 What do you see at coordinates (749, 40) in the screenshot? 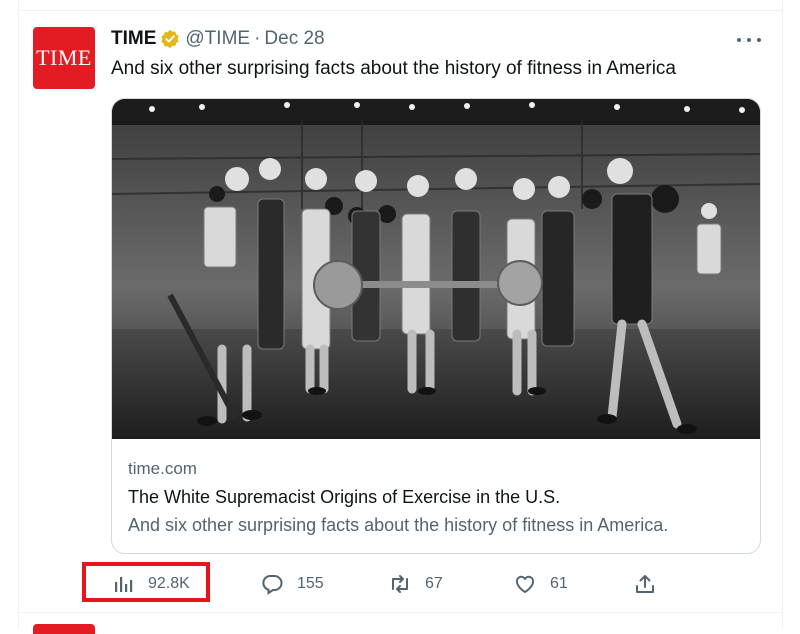
I see `more-icon` at bounding box center [749, 40].